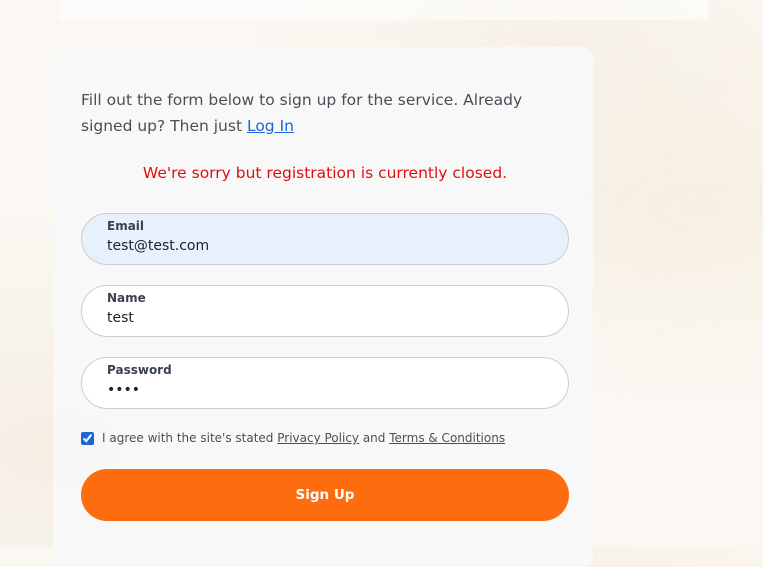 The image size is (763, 567). What do you see at coordinates (322, 246) in the screenshot?
I see `email-input` at bounding box center [322, 246].